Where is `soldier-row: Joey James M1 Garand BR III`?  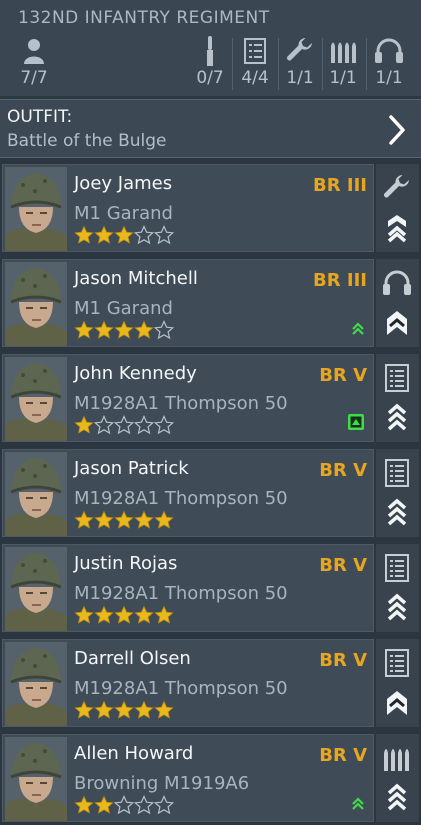 soldier-row: Joey James M1 Garand BR III is located at coordinates (210, 208).